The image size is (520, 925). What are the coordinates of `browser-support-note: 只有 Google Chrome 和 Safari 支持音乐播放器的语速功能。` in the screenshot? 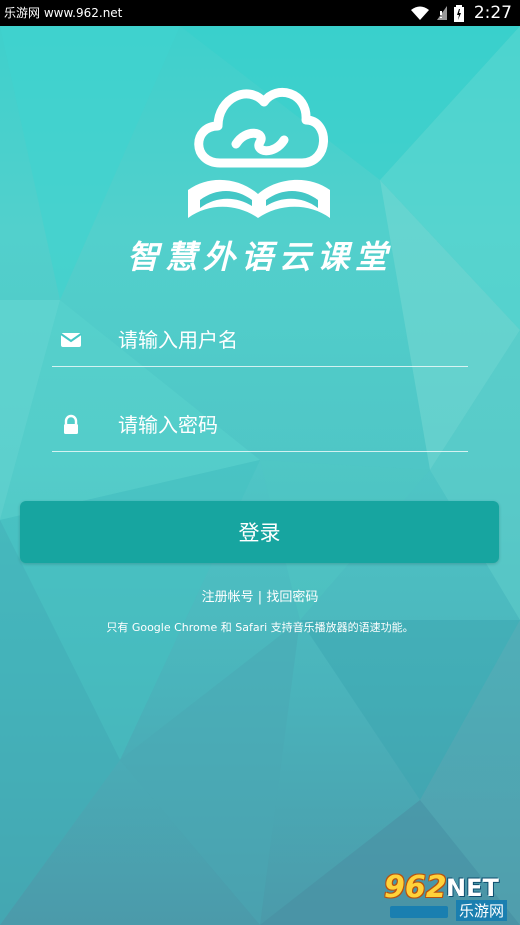 It's located at (260, 627).